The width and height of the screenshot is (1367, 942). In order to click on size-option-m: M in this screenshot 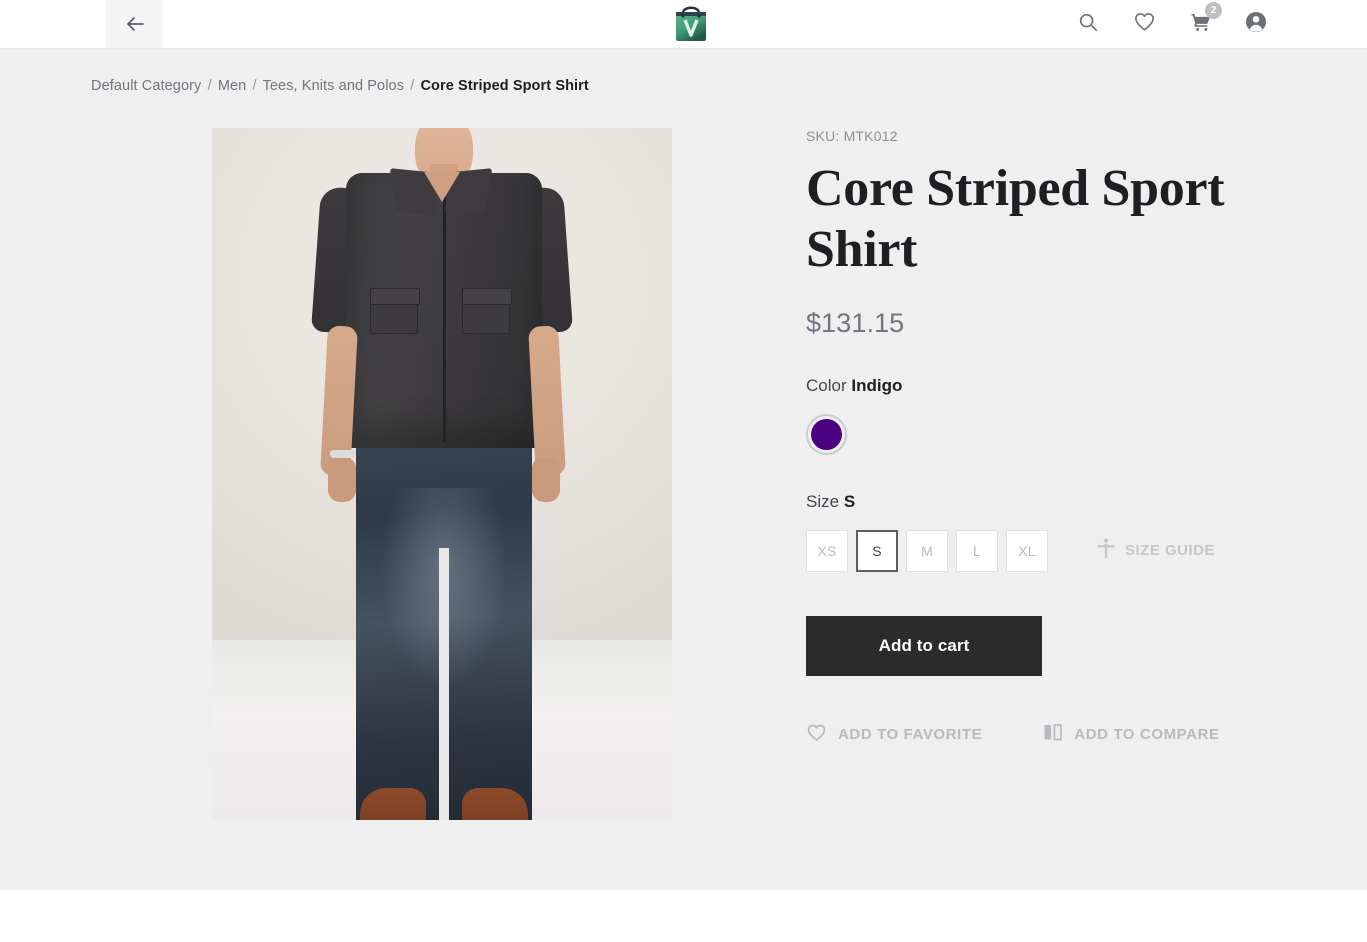, I will do `click(927, 550)`.